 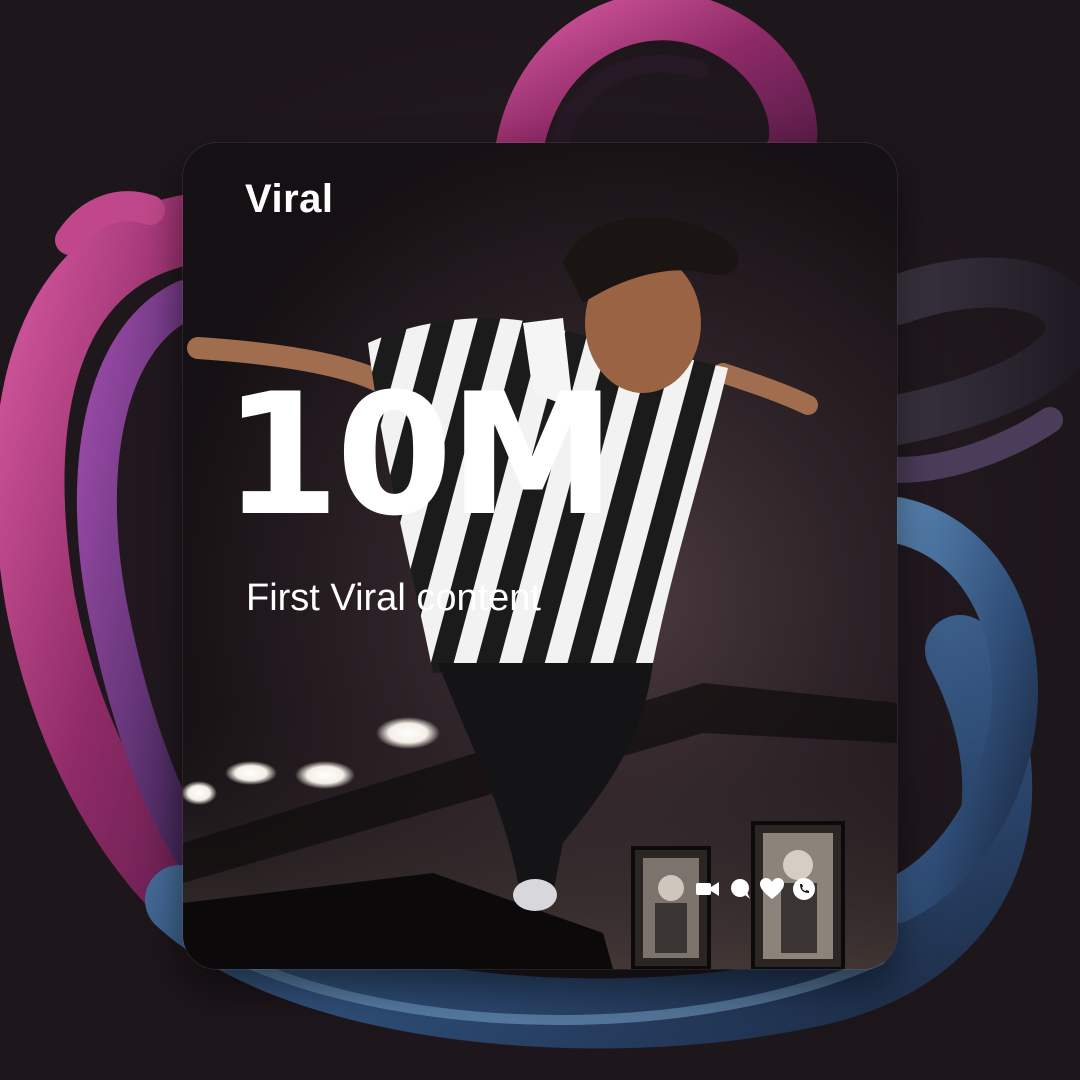 What do you see at coordinates (976, 351) in the screenshot?
I see `ribbon-right-upper` at bounding box center [976, 351].